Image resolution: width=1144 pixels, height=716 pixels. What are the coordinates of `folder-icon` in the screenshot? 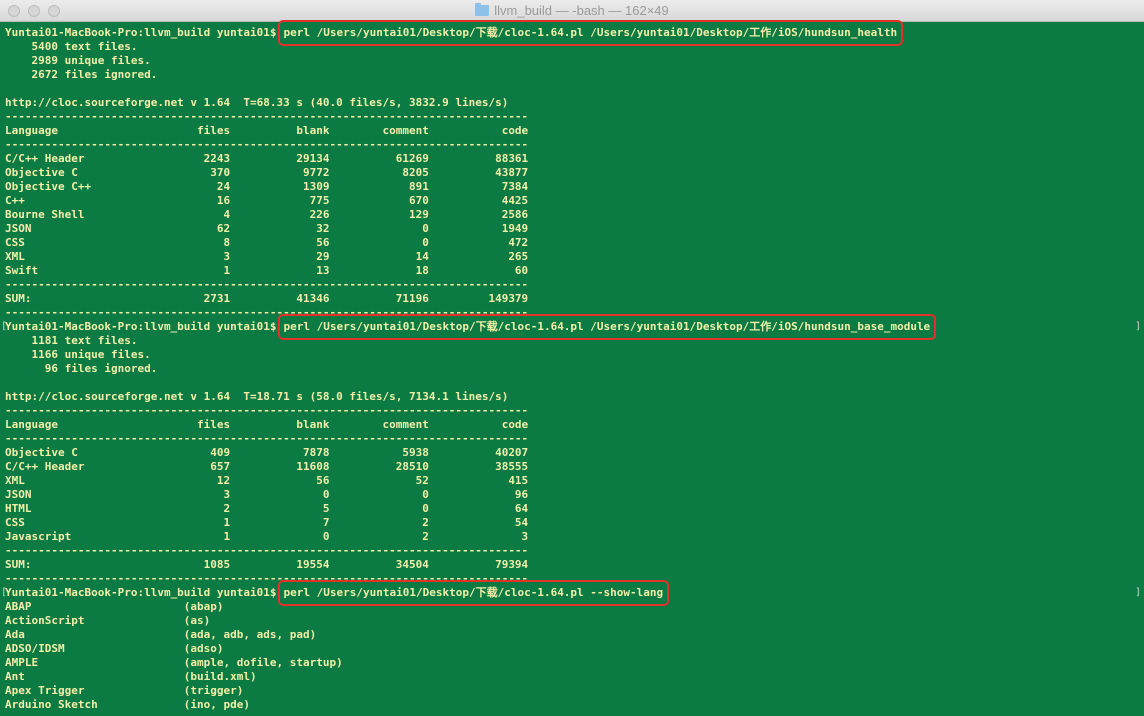 It's located at (482, 9).